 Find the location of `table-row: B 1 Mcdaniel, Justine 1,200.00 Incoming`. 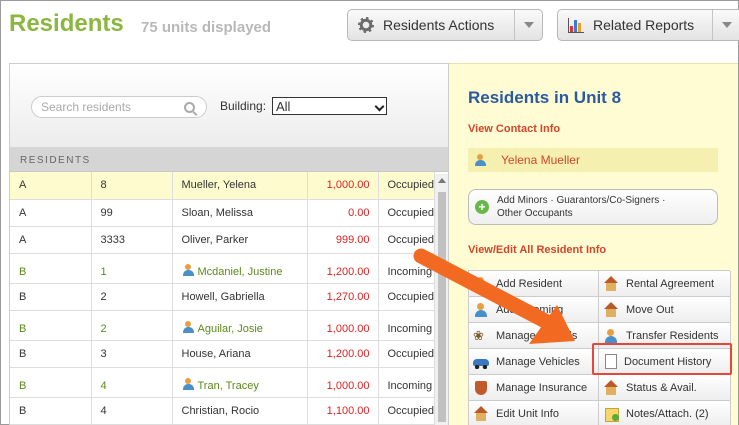

table-row: B 1 Mcdaniel, Justine 1,200.00 Incoming is located at coordinates (222, 268).